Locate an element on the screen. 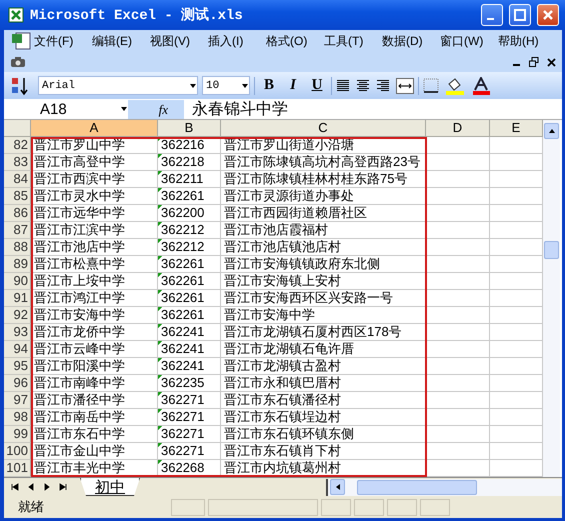  row-header: 95 is located at coordinates (17, 366).